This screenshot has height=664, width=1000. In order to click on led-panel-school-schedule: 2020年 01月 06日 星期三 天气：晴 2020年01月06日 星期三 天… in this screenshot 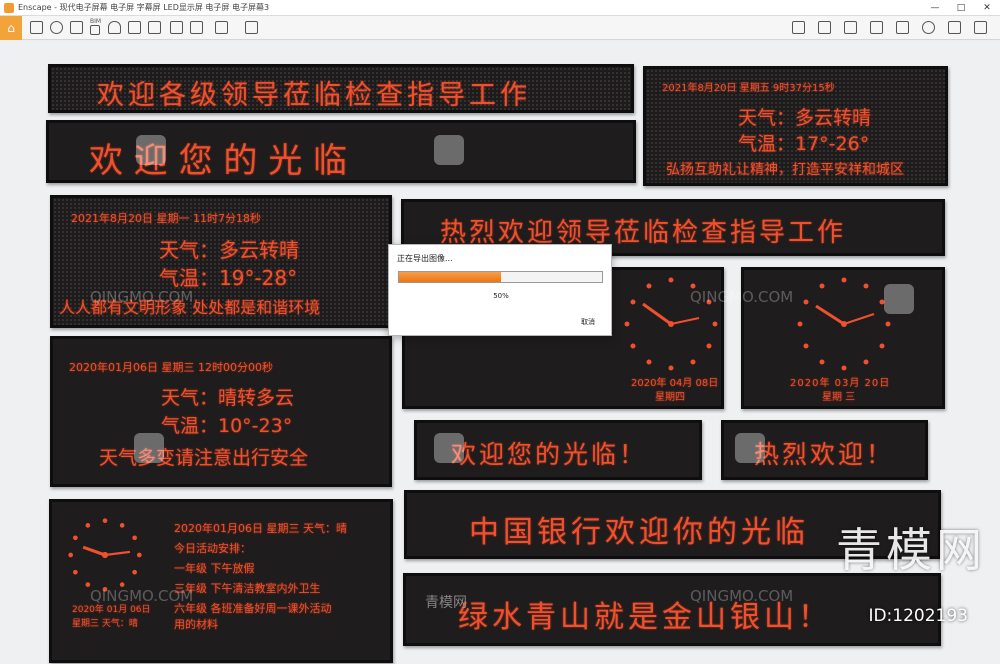, I will do `click(221, 581)`.